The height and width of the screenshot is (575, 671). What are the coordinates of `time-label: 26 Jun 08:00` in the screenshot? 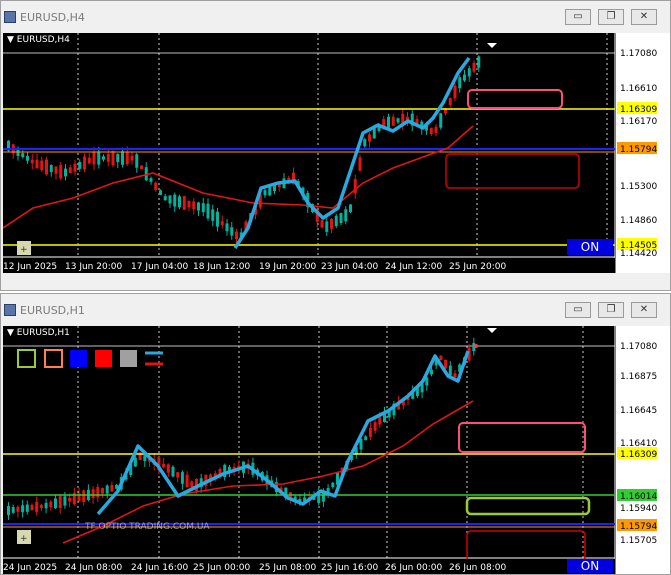 It's located at (477, 568).